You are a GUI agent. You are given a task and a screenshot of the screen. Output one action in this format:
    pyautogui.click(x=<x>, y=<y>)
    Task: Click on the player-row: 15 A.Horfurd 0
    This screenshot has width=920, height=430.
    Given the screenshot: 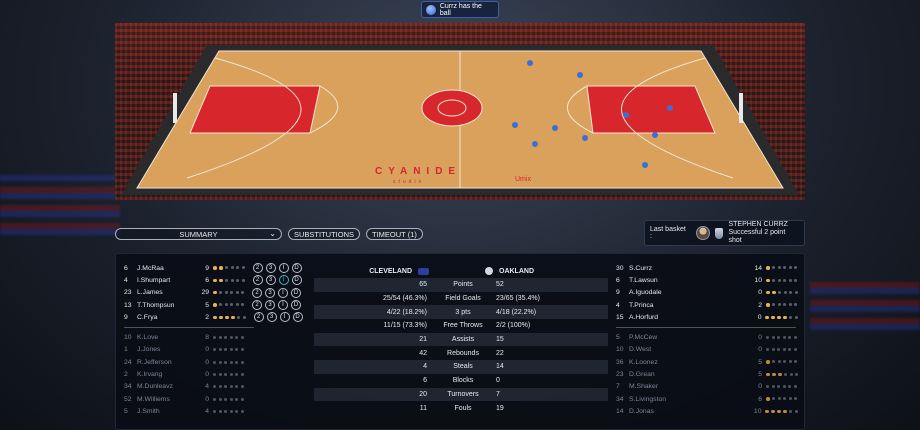 What is the action you would take?
    pyautogui.click(x=707, y=317)
    